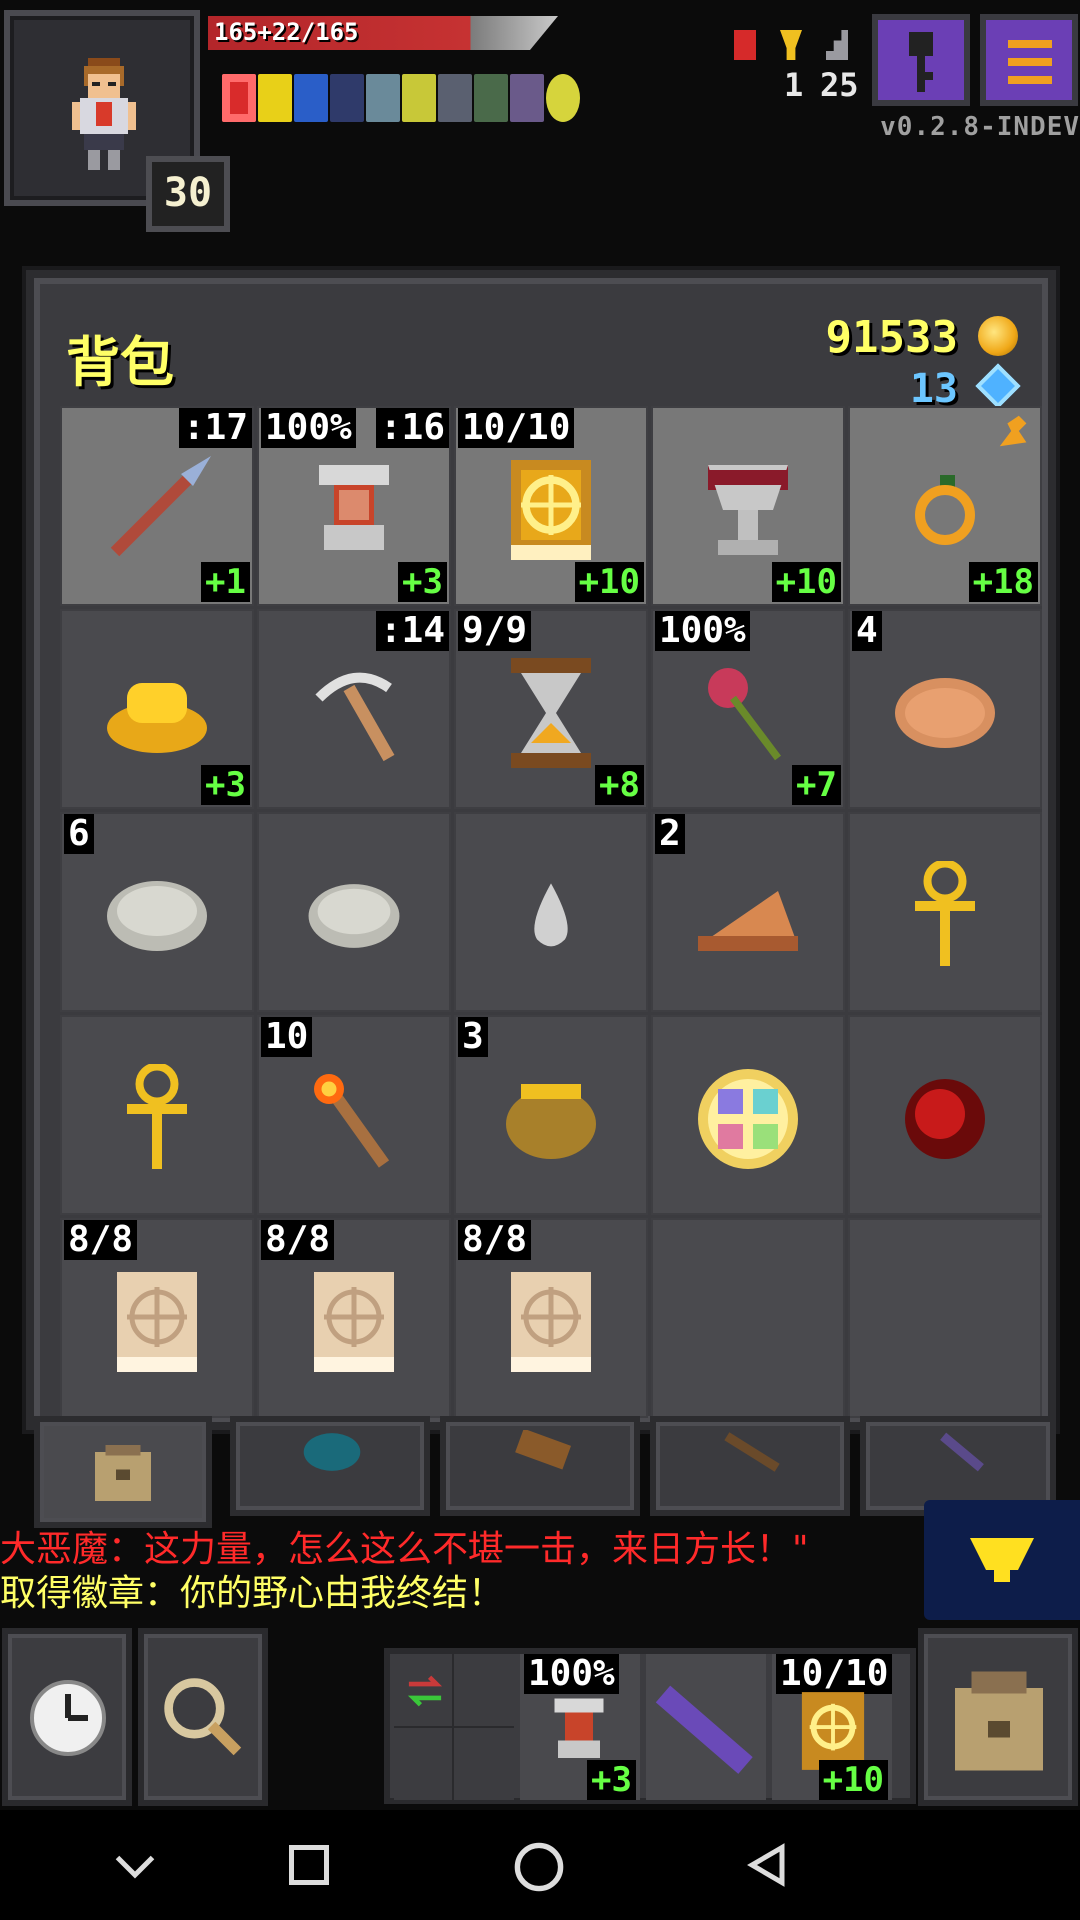 The width and height of the screenshot is (1080, 1920). I want to click on backpack-icon, so click(123, 1473).